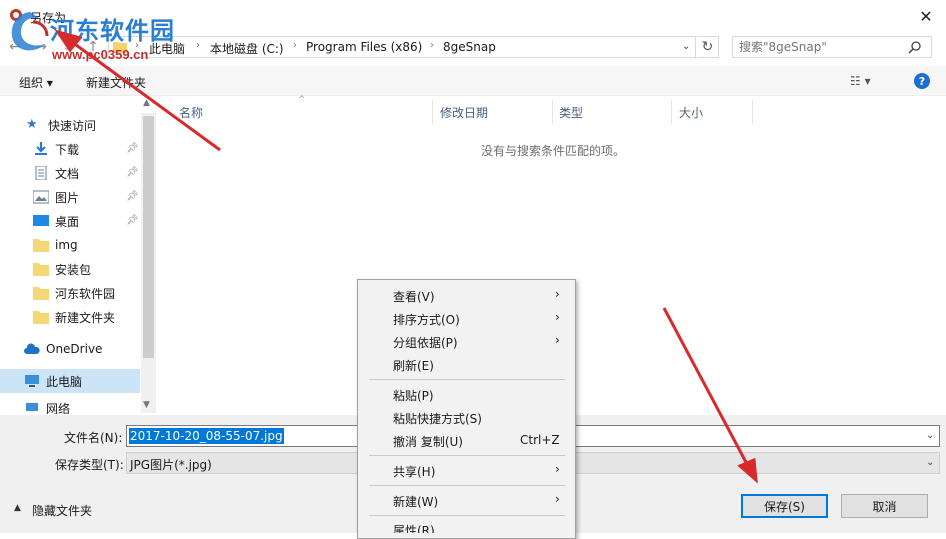  Describe the element at coordinates (464, 112) in the screenshot. I see `column-header-modified: 修改日期` at that location.